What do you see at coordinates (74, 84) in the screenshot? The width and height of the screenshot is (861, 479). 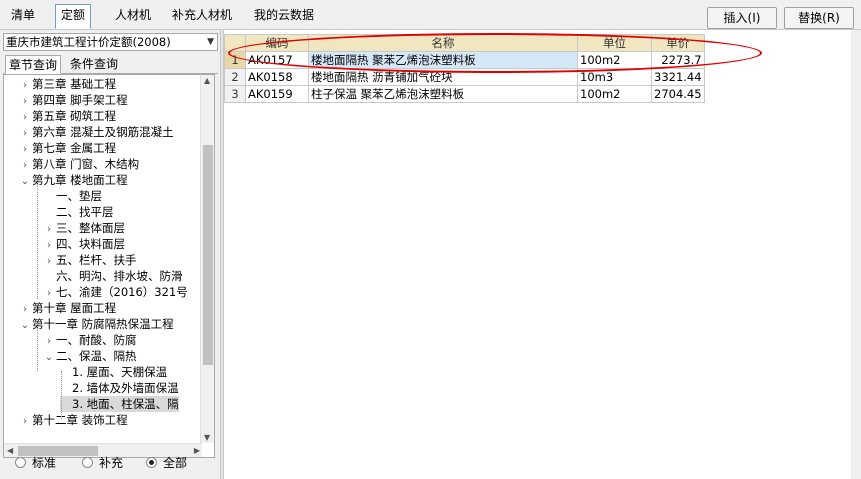 I see `tree-node-label: 第三章 基础工程` at bounding box center [74, 84].